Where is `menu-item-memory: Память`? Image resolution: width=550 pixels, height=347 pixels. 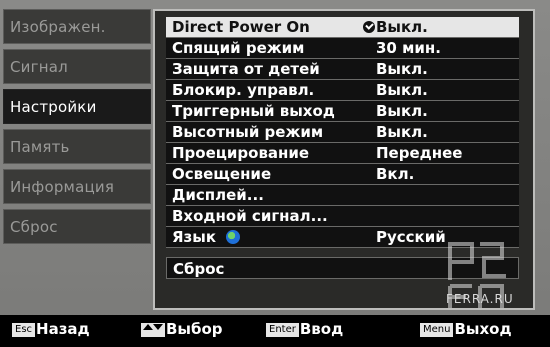 menu-item-memory: Память is located at coordinates (77, 146).